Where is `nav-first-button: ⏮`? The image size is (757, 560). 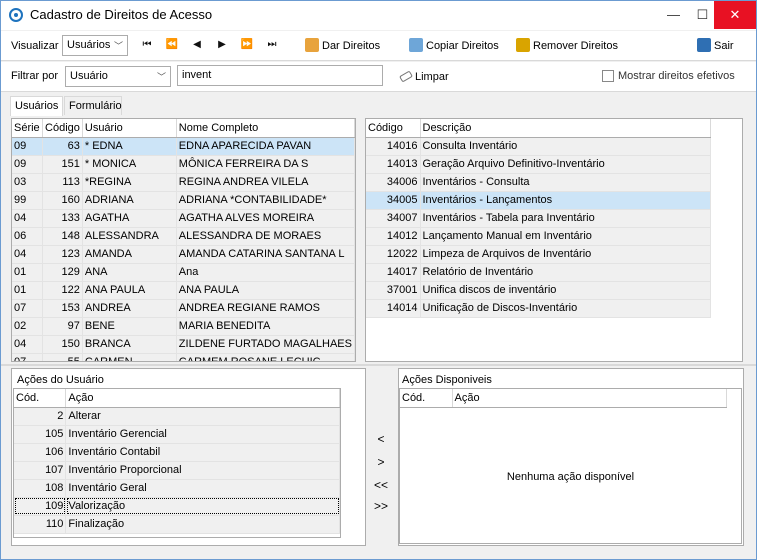
nav-first-button: ⏮ is located at coordinates (147, 45).